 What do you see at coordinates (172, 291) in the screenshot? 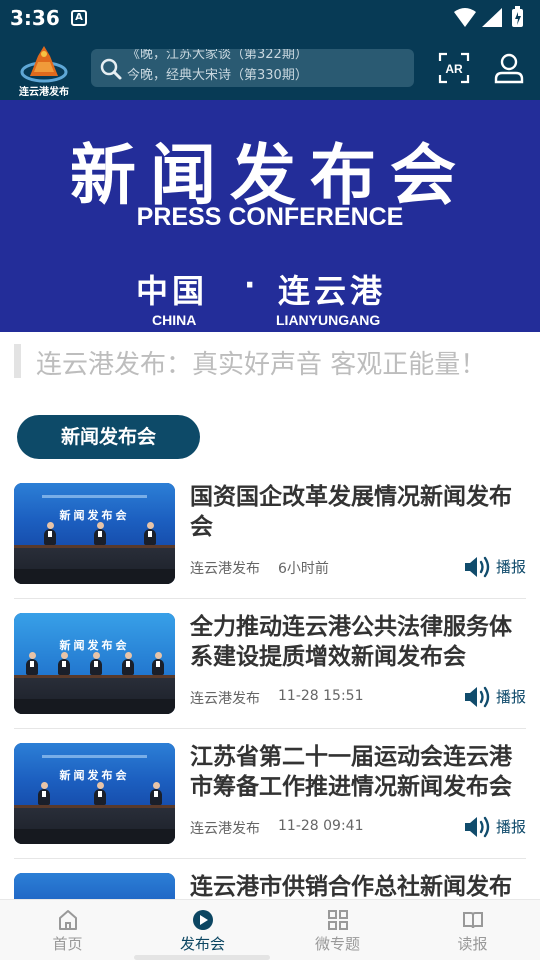
I see `banner-china-cn: 中国` at bounding box center [172, 291].